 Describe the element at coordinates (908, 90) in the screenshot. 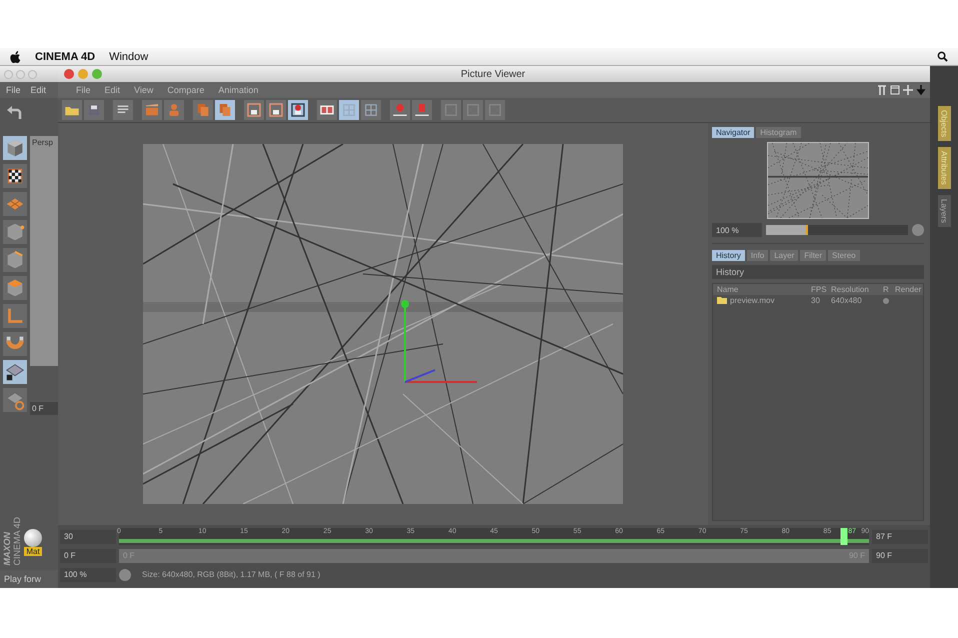

I see `move-icon` at that location.